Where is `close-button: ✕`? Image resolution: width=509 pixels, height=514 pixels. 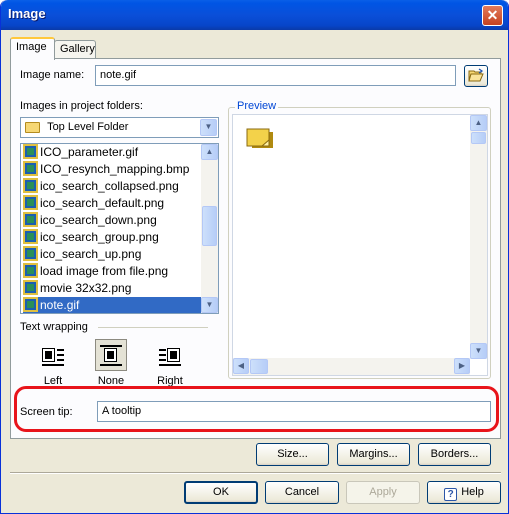 close-button: ✕ is located at coordinates (492, 15).